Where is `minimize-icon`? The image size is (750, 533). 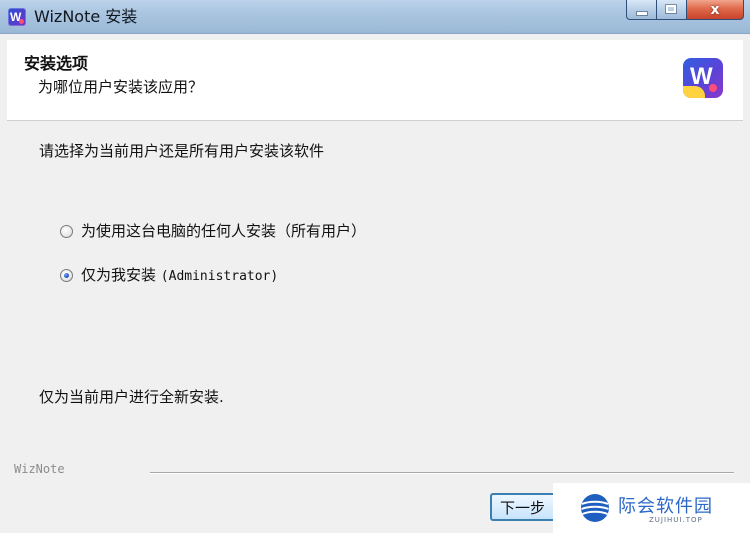
minimize-icon is located at coordinates (642, 13).